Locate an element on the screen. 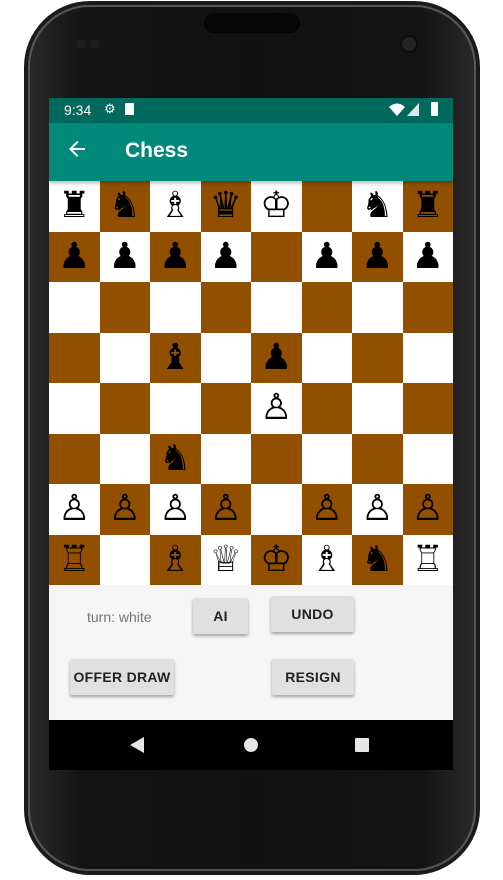 The height and width of the screenshot is (880, 503). undo-button: UNDO is located at coordinates (312, 614).